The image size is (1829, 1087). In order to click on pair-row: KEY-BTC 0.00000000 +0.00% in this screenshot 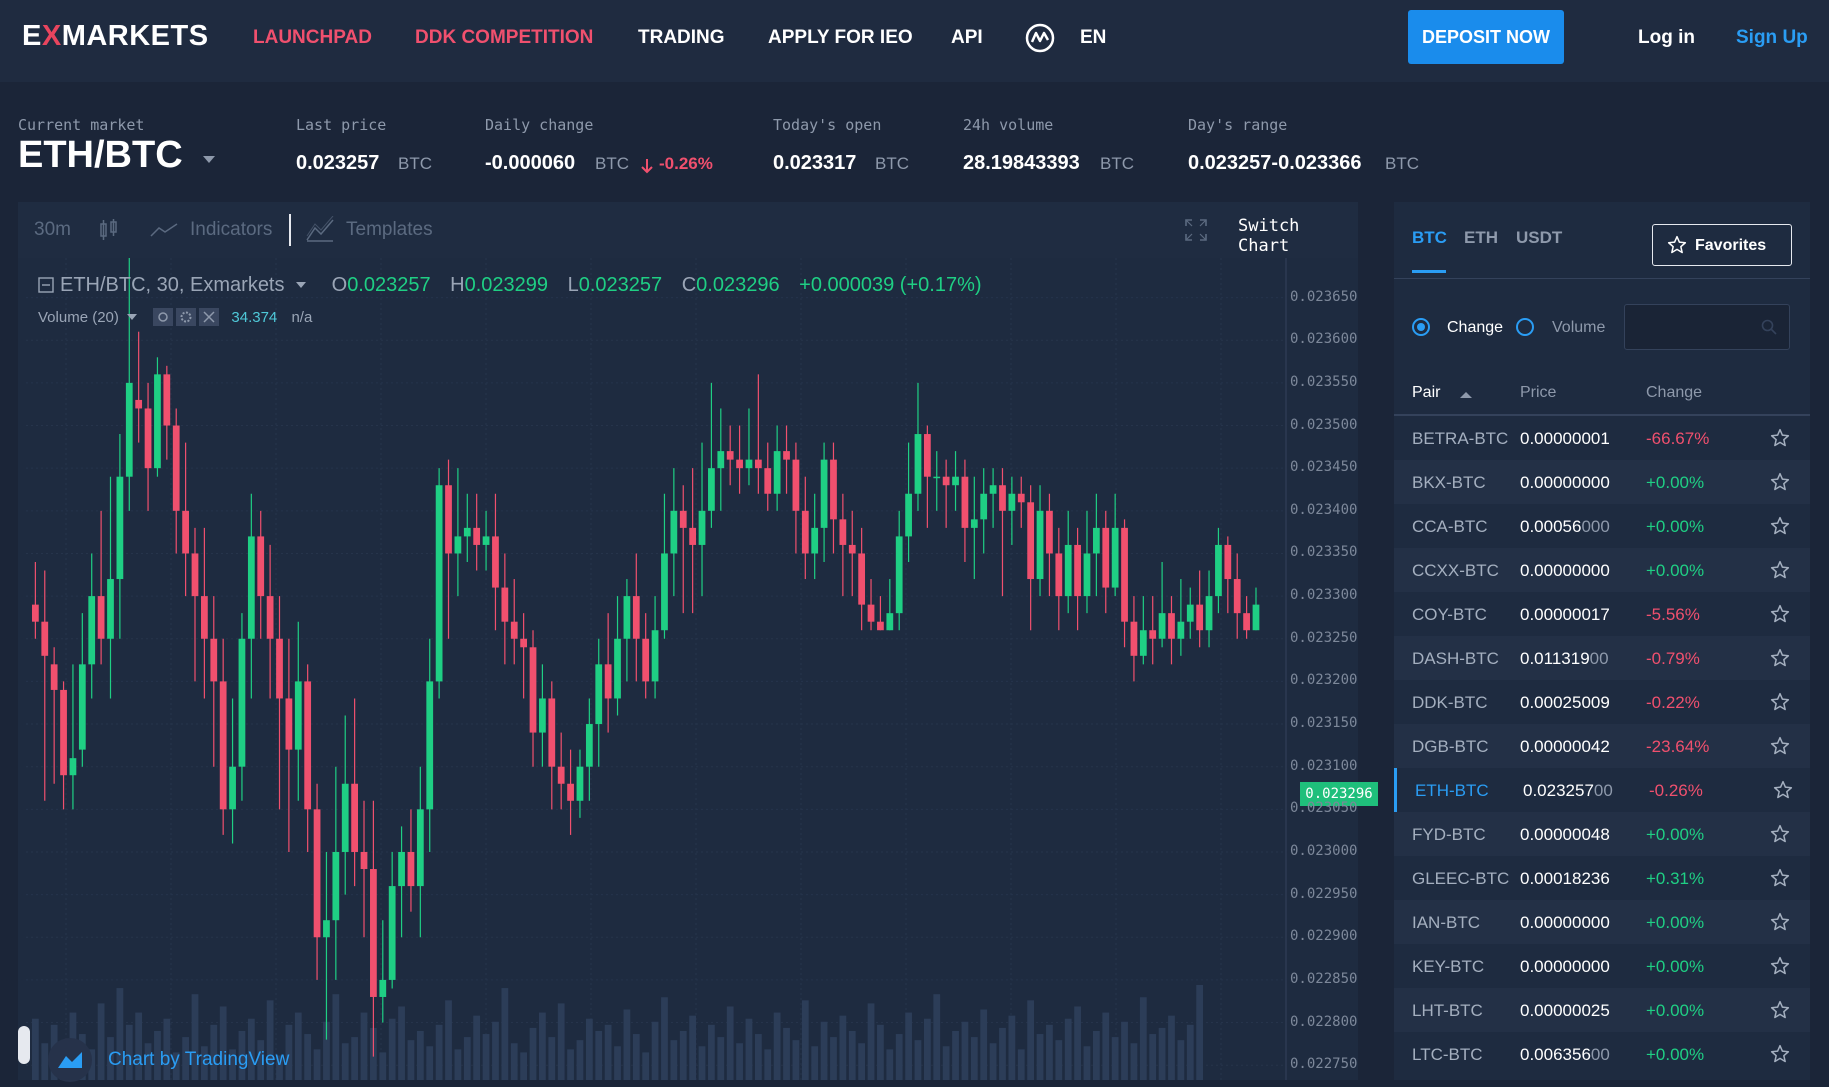, I will do `click(1602, 966)`.